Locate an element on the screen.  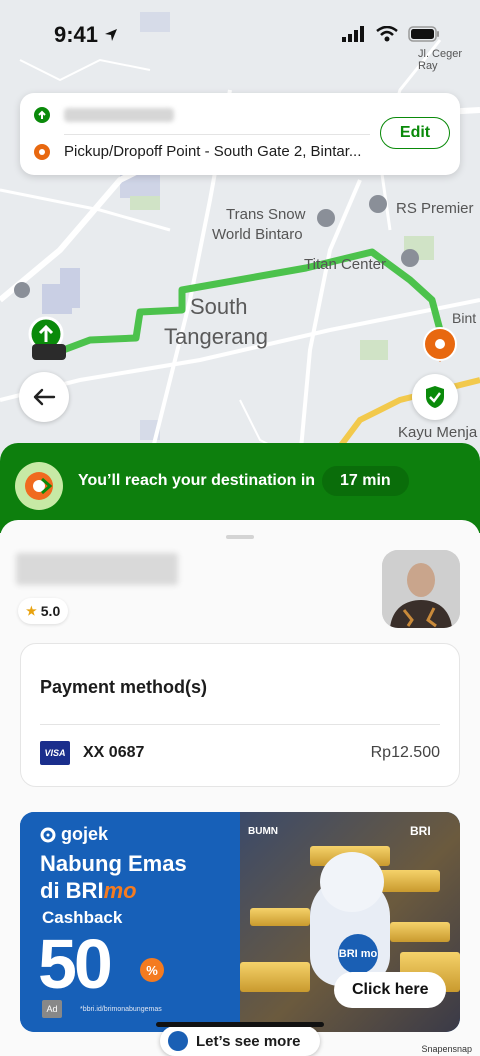
promo-headline: Nabung Emas di BRImo is located at coordinates (113, 877).